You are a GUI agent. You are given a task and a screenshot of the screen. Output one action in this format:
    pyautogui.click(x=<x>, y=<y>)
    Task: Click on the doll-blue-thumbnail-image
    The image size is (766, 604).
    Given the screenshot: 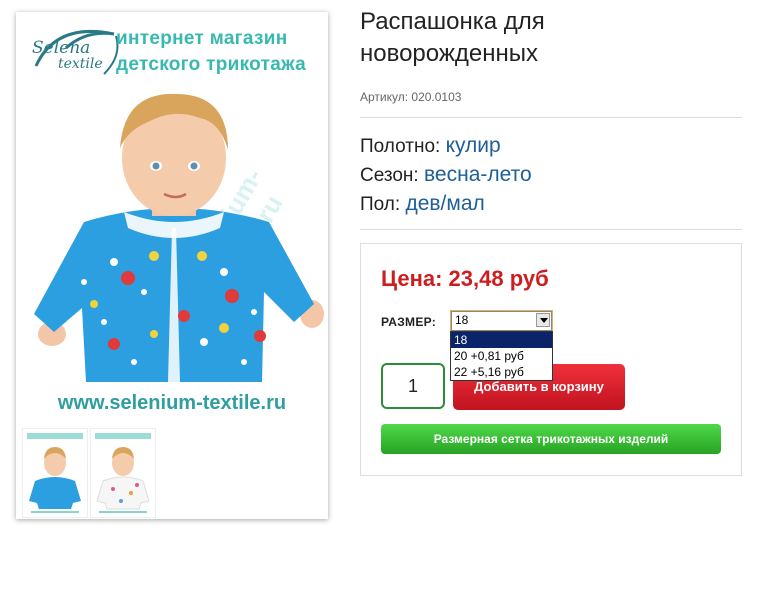 What is the action you would take?
    pyautogui.click(x=55, y=473)
    